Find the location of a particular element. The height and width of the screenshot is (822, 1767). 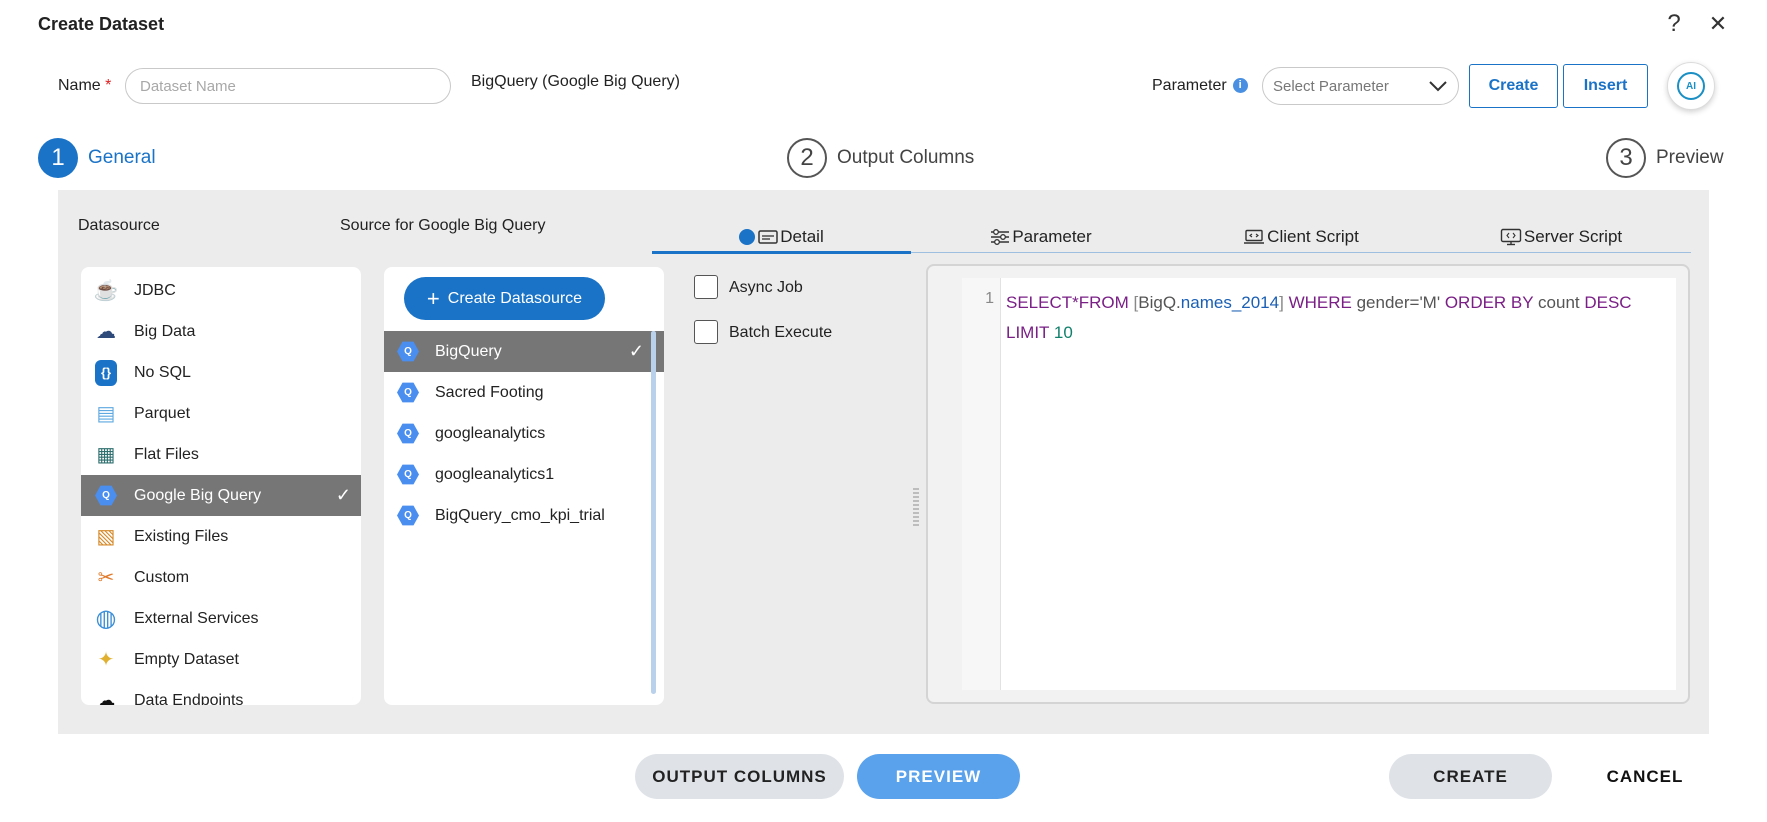

datasource-item-flat-files: ▦ Flat Files is located at coordinates (221, 454).